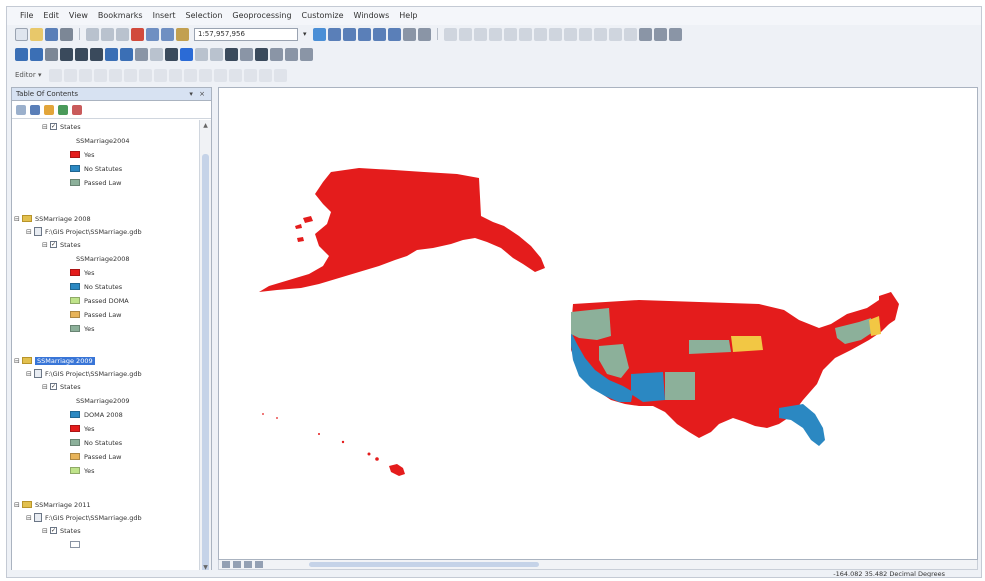 The width and height of the screenshot is (985, 581). What do you see at coordinates (231, 54) in the screenshot?
I see `find-icon` at bounding box center [231, 54].